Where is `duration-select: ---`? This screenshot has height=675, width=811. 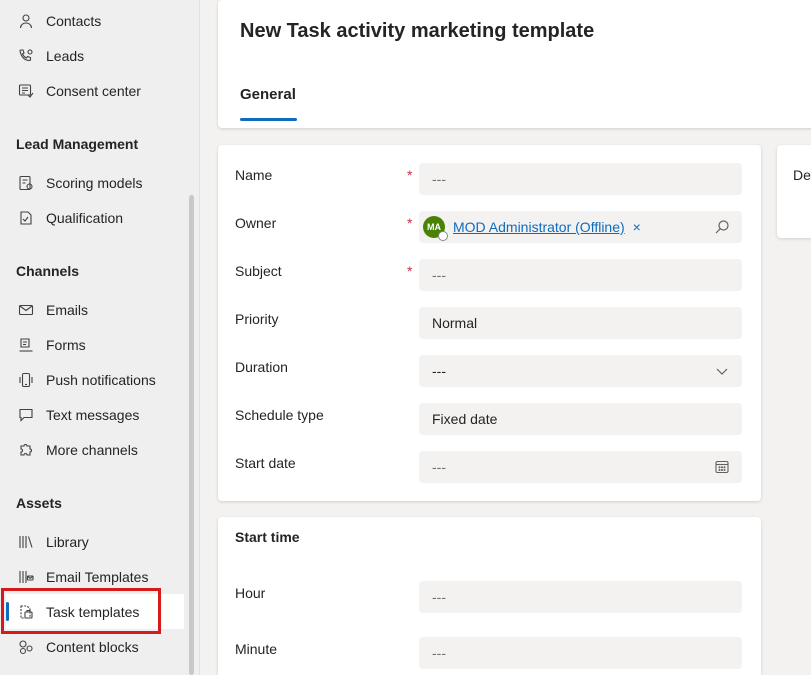 duration-select: --- is located at coordinates (580, 371).